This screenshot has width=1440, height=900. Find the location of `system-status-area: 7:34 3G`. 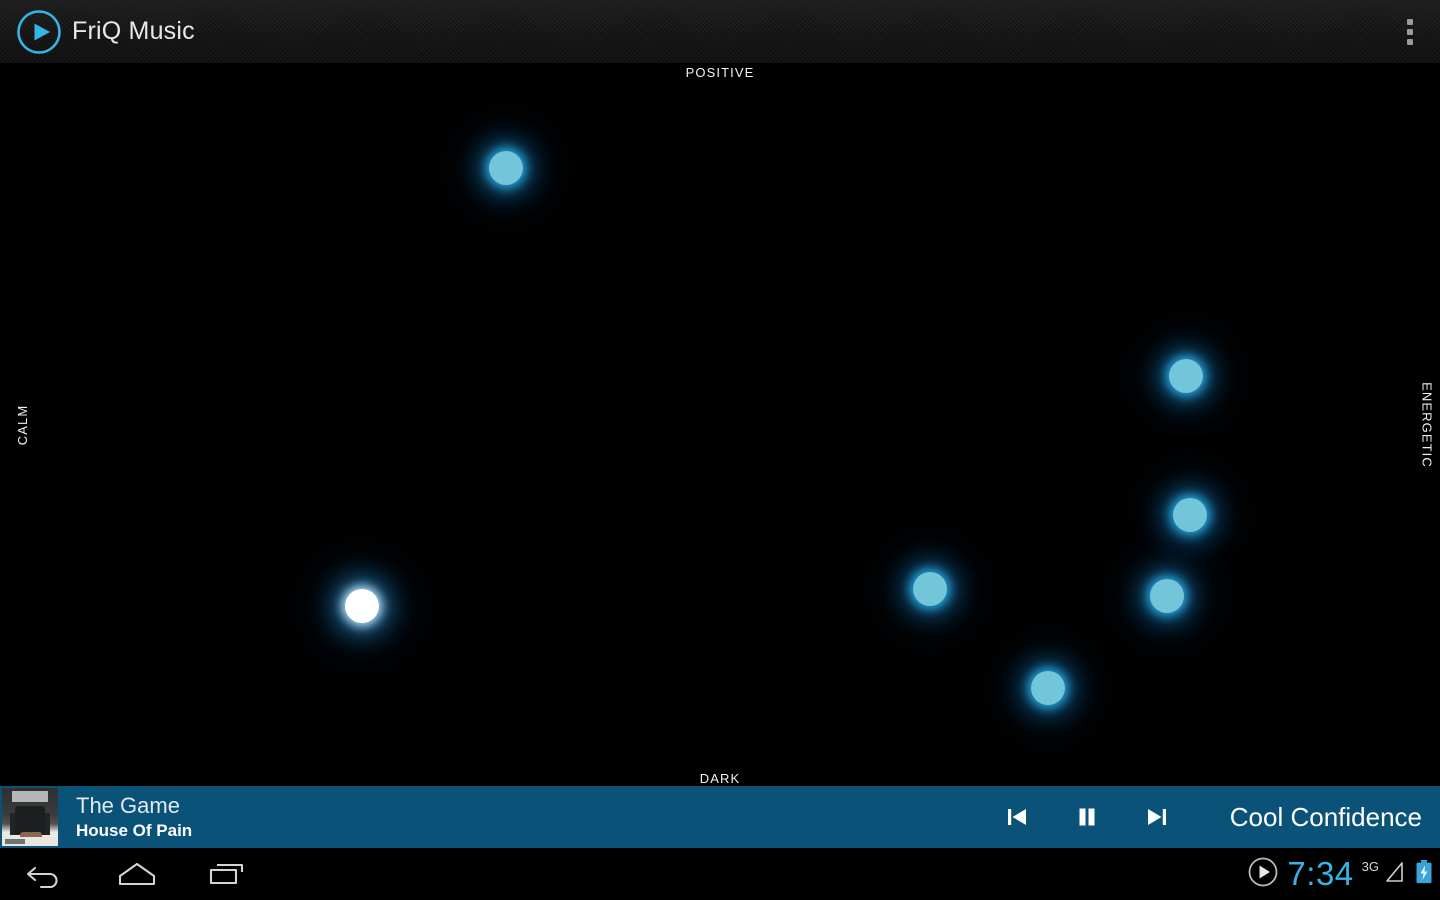

system-status-area: 7:34 3G is located at coordinates (1340, 874).